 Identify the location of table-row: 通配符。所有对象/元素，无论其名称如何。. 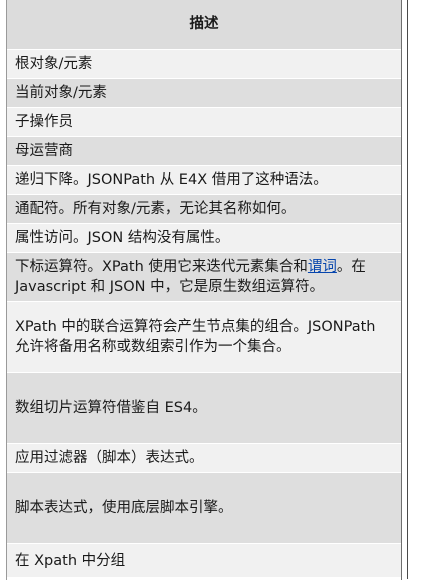
(204, 209).